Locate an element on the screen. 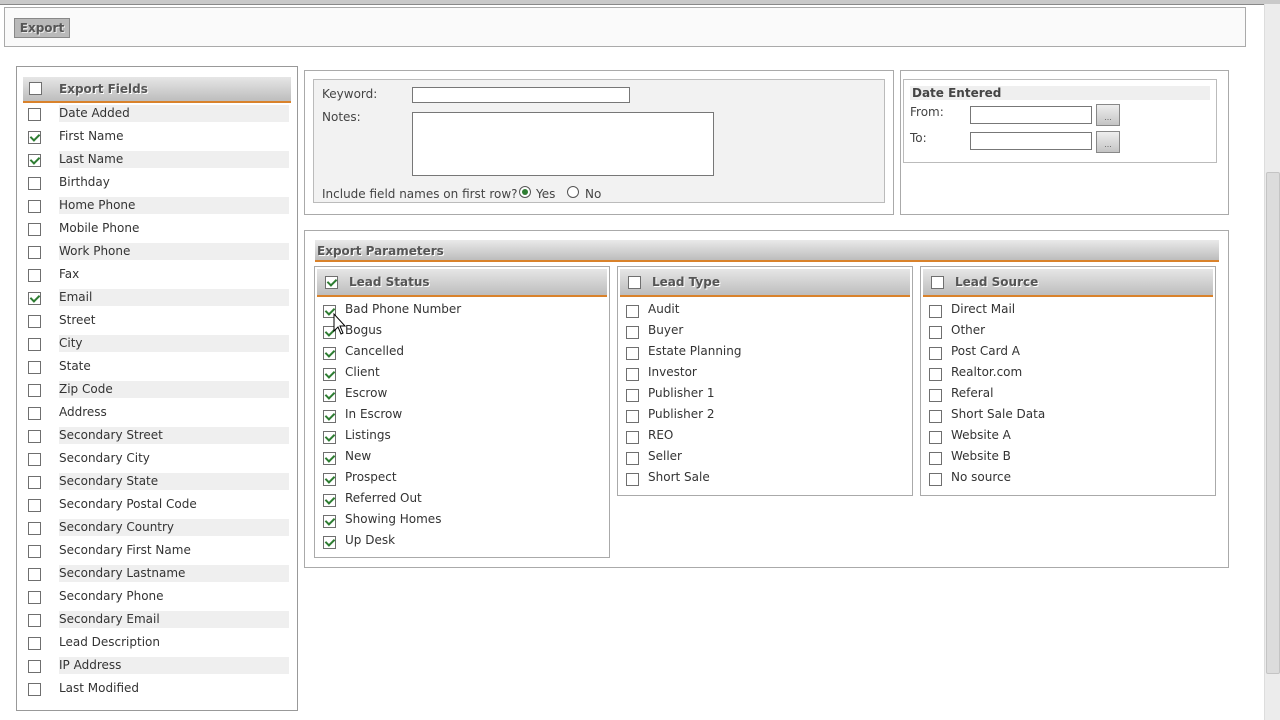  field-row-lead-description: Lead Description is located at coordinates (156, 643).